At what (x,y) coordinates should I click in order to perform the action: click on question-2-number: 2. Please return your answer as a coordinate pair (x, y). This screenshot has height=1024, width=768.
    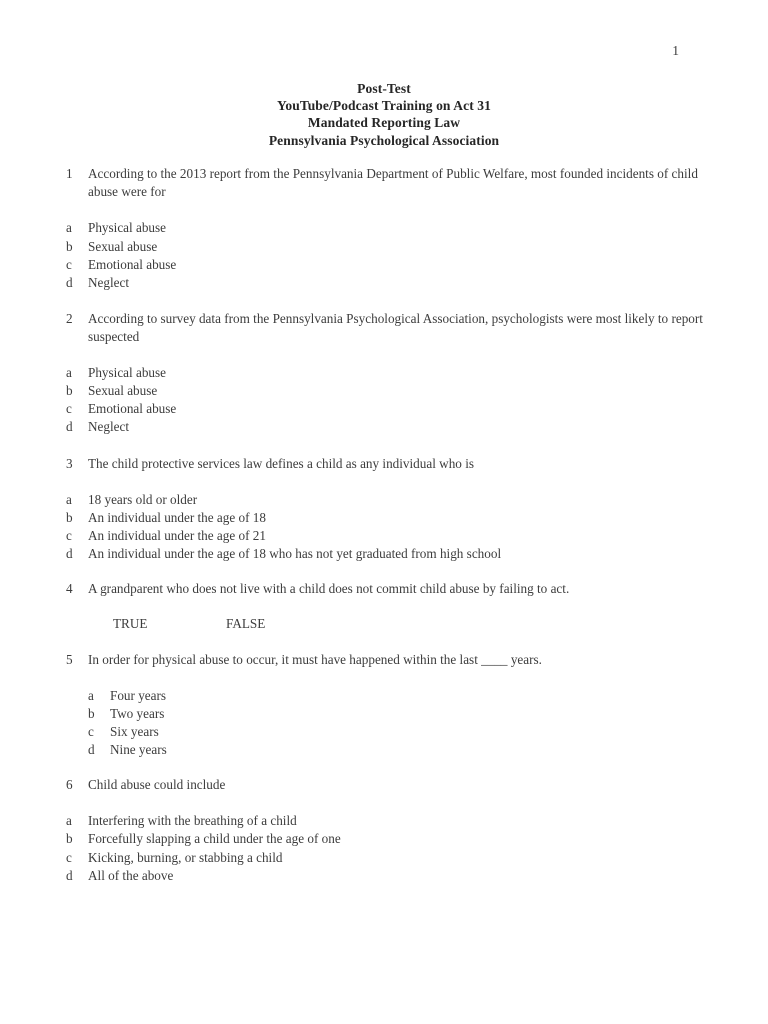
    Looking at the image, I should click on (69, 318).